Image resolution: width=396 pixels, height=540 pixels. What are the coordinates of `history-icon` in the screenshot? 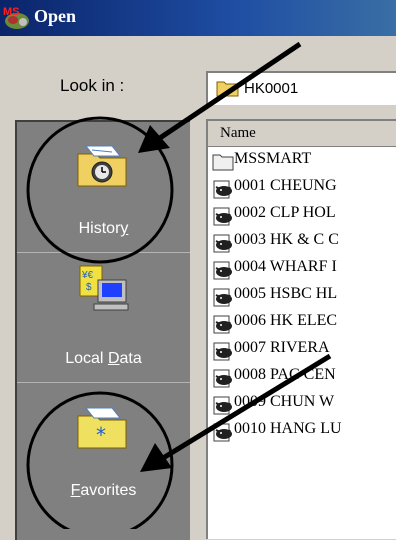 It's located at (102, 166).